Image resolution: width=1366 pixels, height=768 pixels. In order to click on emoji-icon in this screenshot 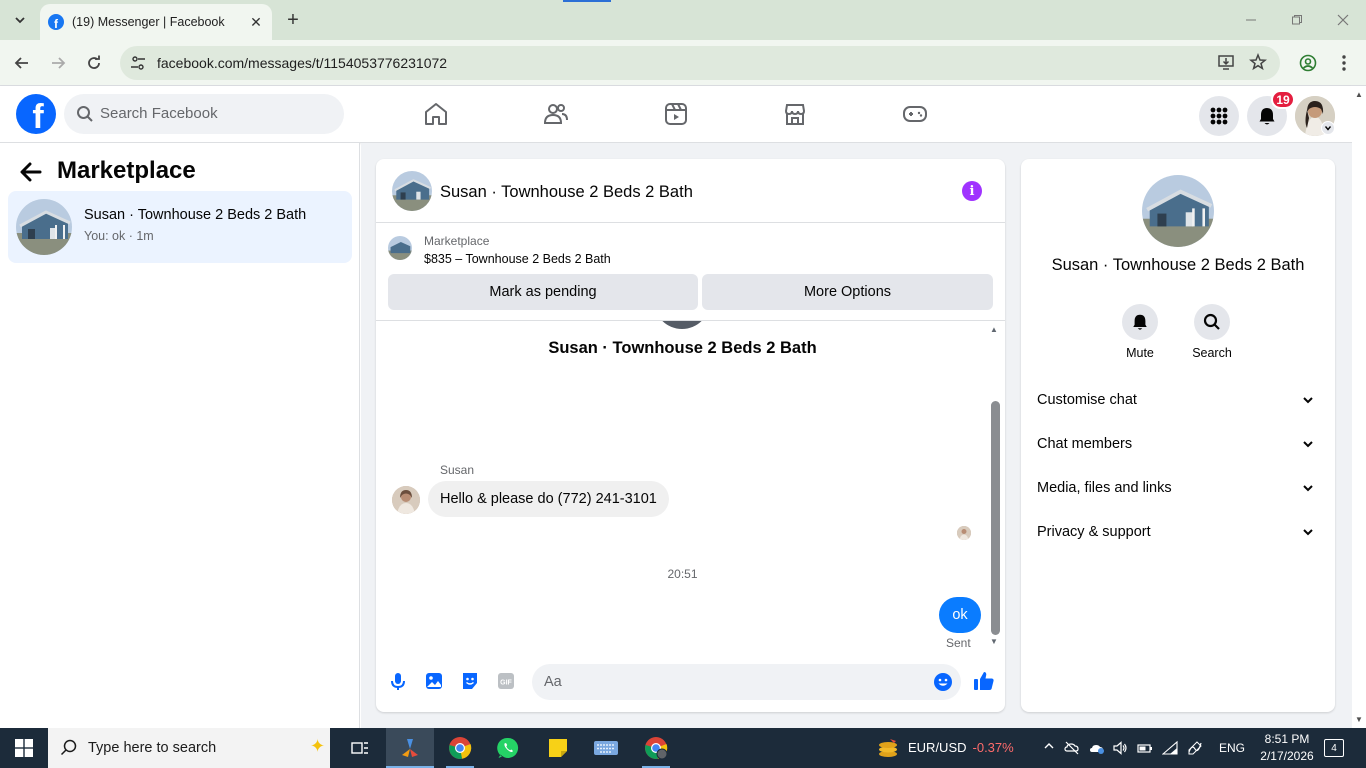, I will do `click(943, 682)`.